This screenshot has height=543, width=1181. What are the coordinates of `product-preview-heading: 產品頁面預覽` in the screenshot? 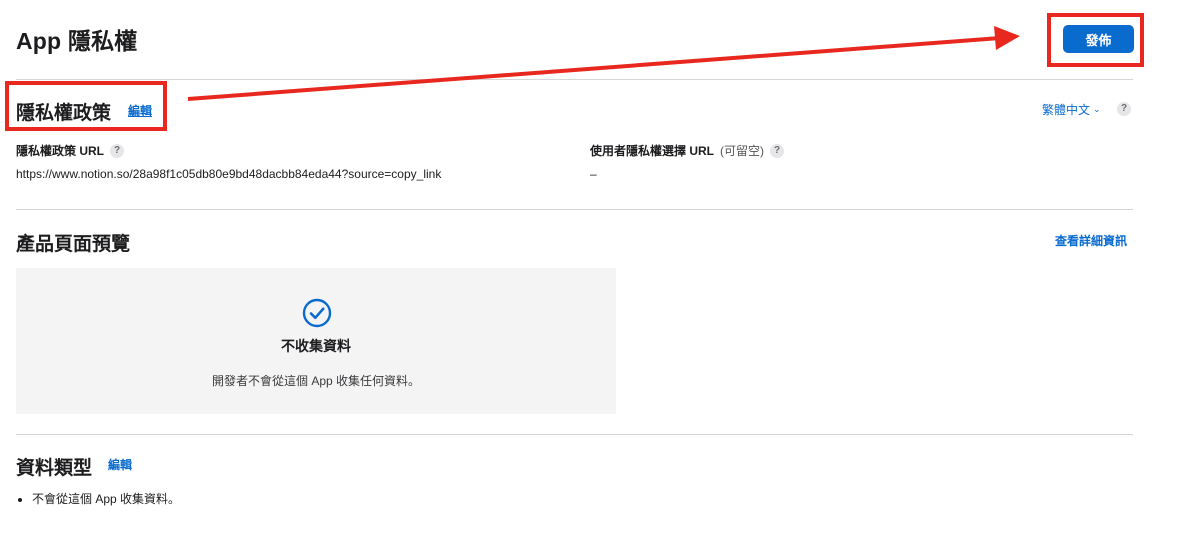 It's located at (73, 244).